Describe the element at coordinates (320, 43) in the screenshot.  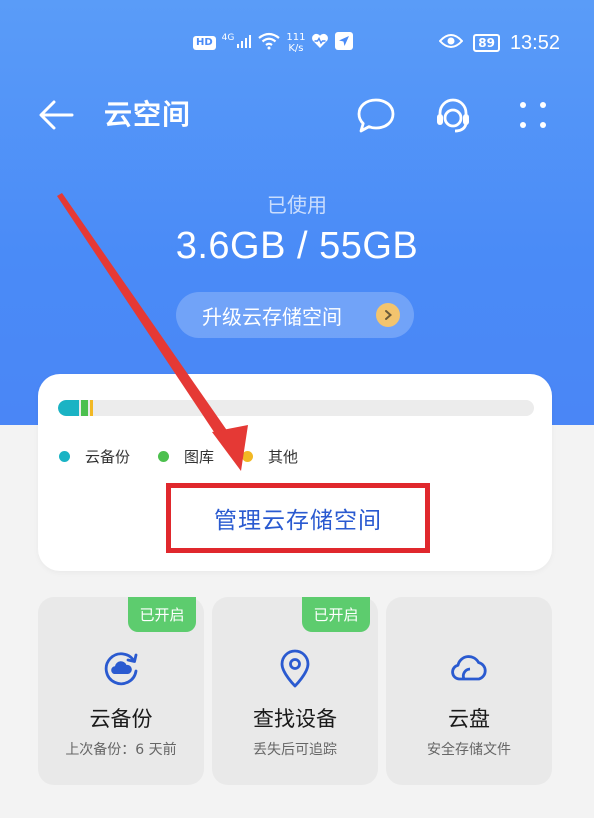
I see `heart-icon` at that location.